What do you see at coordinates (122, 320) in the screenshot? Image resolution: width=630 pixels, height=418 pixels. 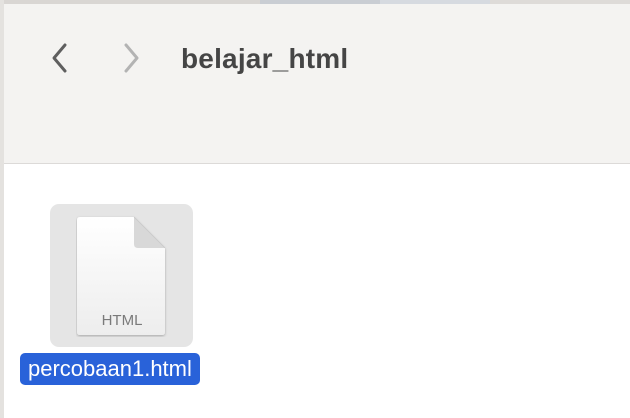 I see `file-type-label: HTML` at bounding box center [122, 320].